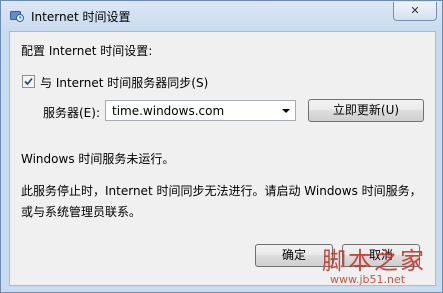 The width and height of the screenshot is (443, 293). Describe the element at coordinates (374, 261) in the screenshot. I see `watermark-text: 脚本之家` at that location.